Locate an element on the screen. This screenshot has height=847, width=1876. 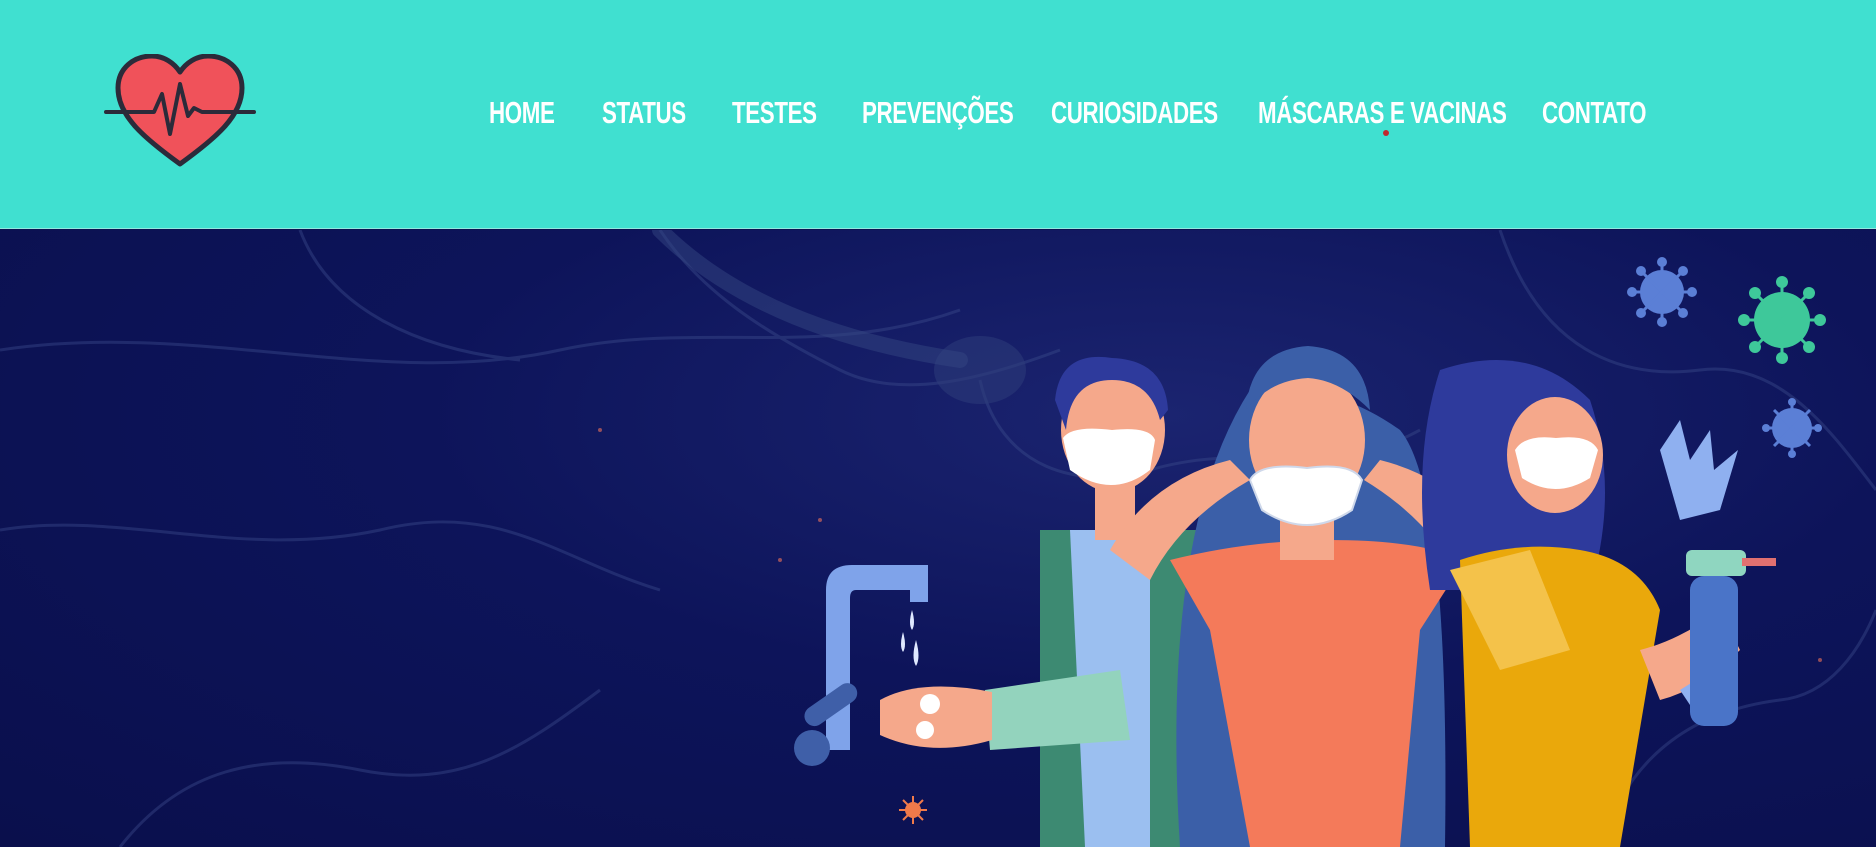
active-nav-indicator is located at coordinates (1386, 133).